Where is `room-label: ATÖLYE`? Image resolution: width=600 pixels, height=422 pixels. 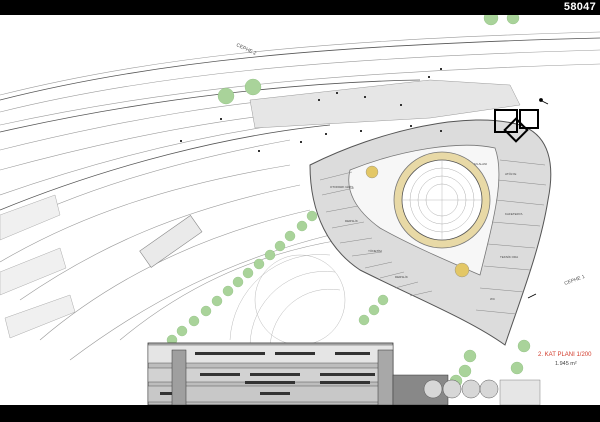 room-label: ATÖLYE is located at coordinates (510, 174).